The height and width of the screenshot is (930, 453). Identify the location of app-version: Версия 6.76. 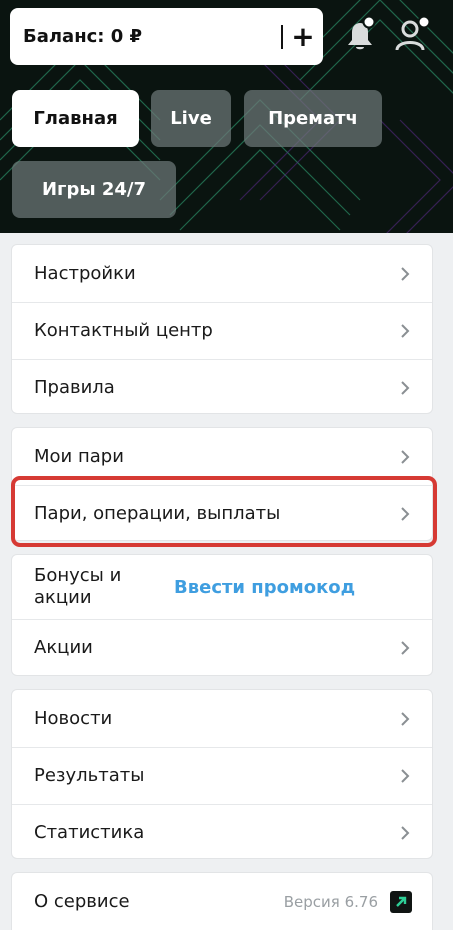
(330, 901).